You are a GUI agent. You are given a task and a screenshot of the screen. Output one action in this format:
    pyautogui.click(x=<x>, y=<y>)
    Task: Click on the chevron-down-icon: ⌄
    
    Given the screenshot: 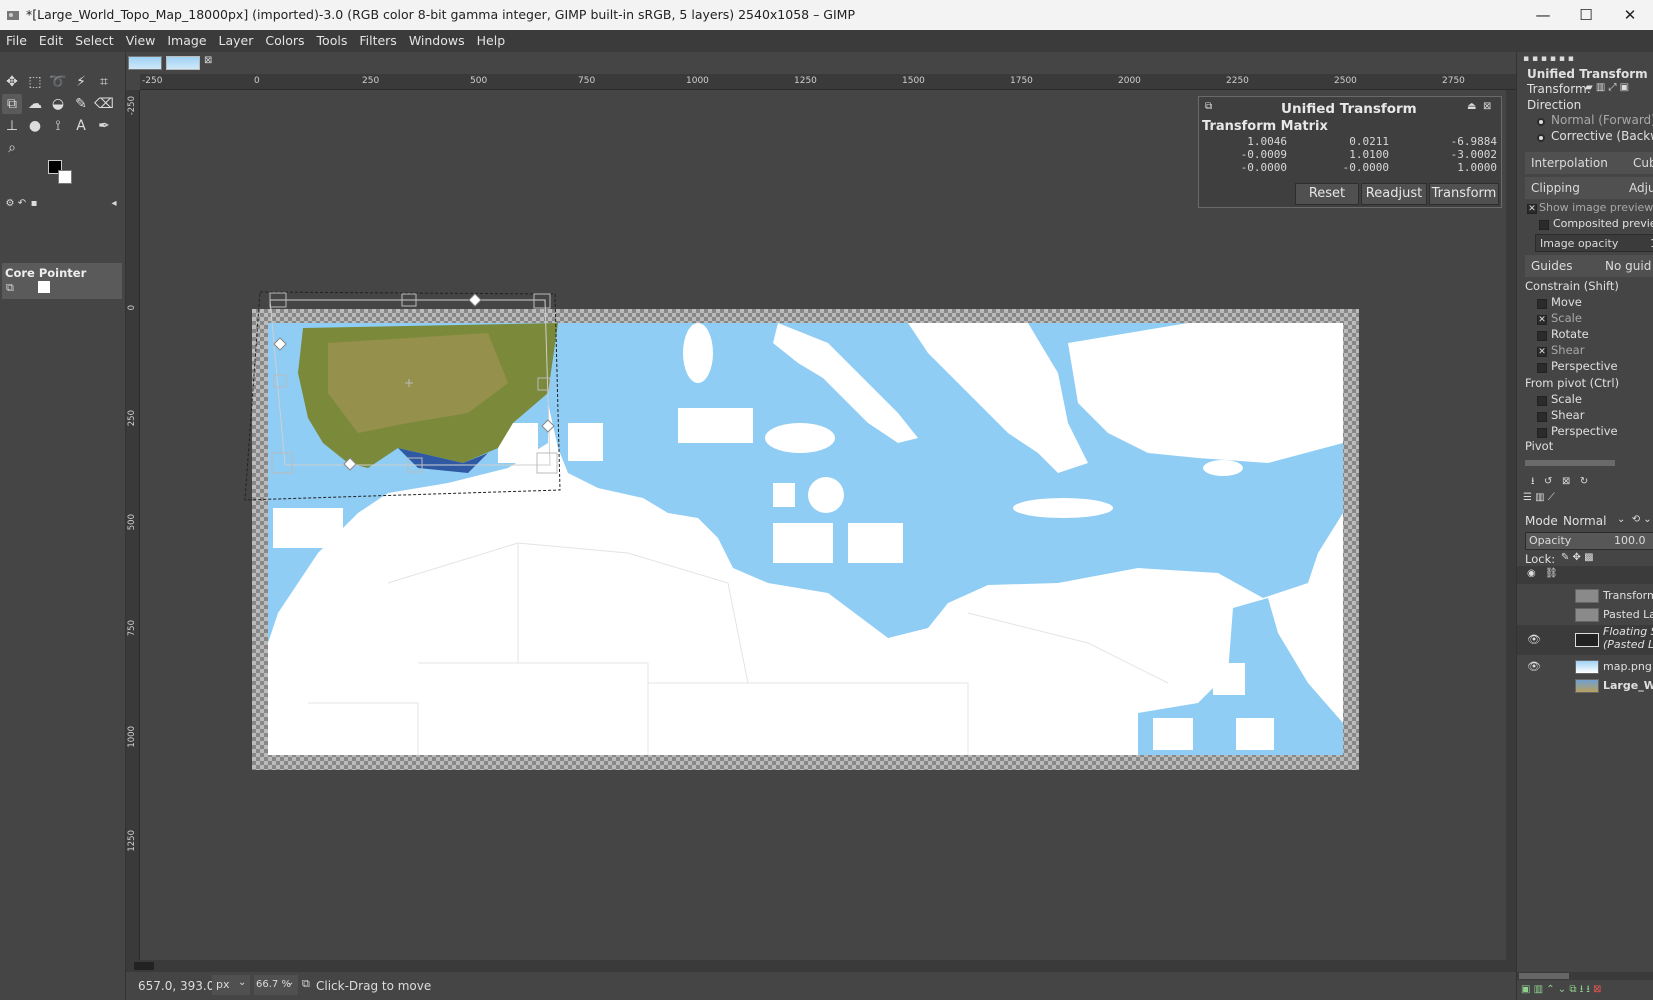 What is the action you would take?
    pyautogui.click(x=290, y=982)
    